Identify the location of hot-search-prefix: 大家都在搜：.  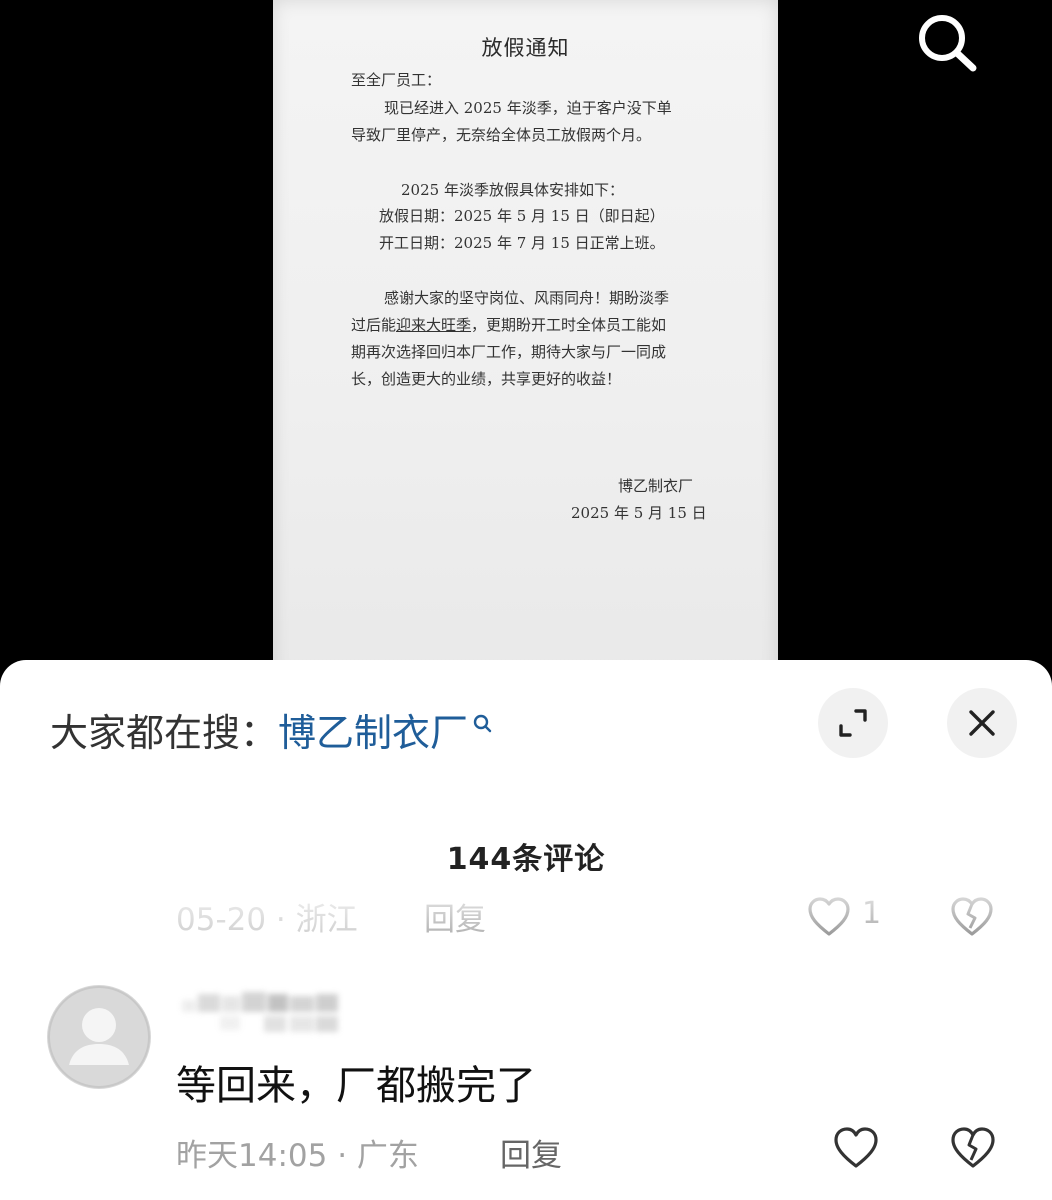
(164, 733).